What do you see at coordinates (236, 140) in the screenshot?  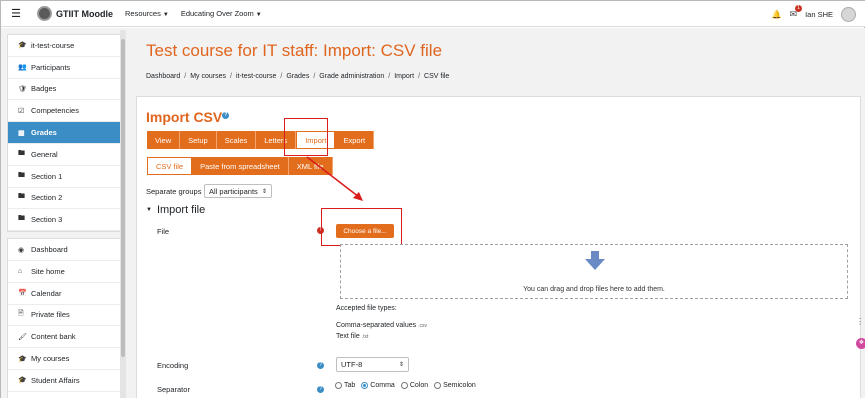 I see `tab-scales: Scales` at bounding box center [236, 140].